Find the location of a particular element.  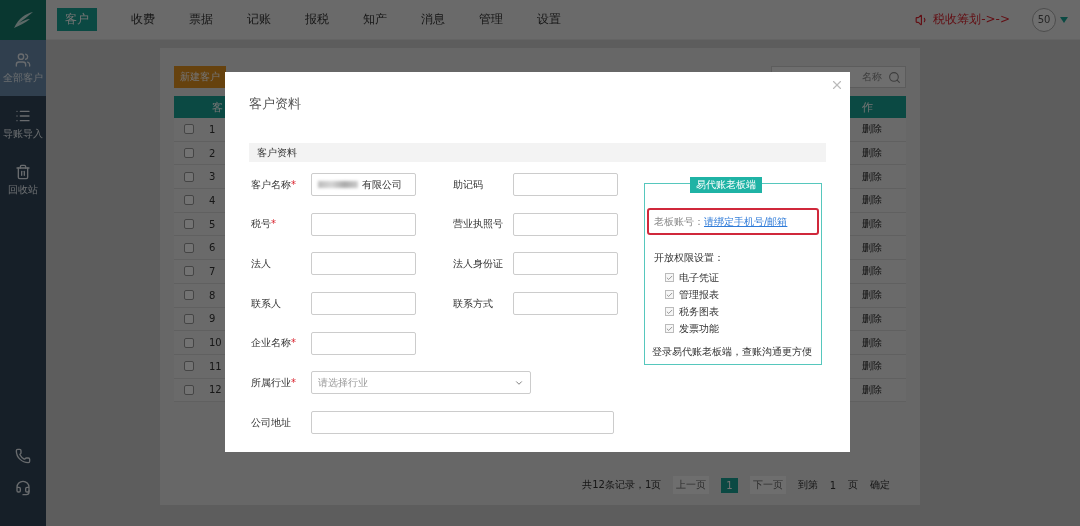

industry-select: 请选择行业 is located at coordinates (421, 383).